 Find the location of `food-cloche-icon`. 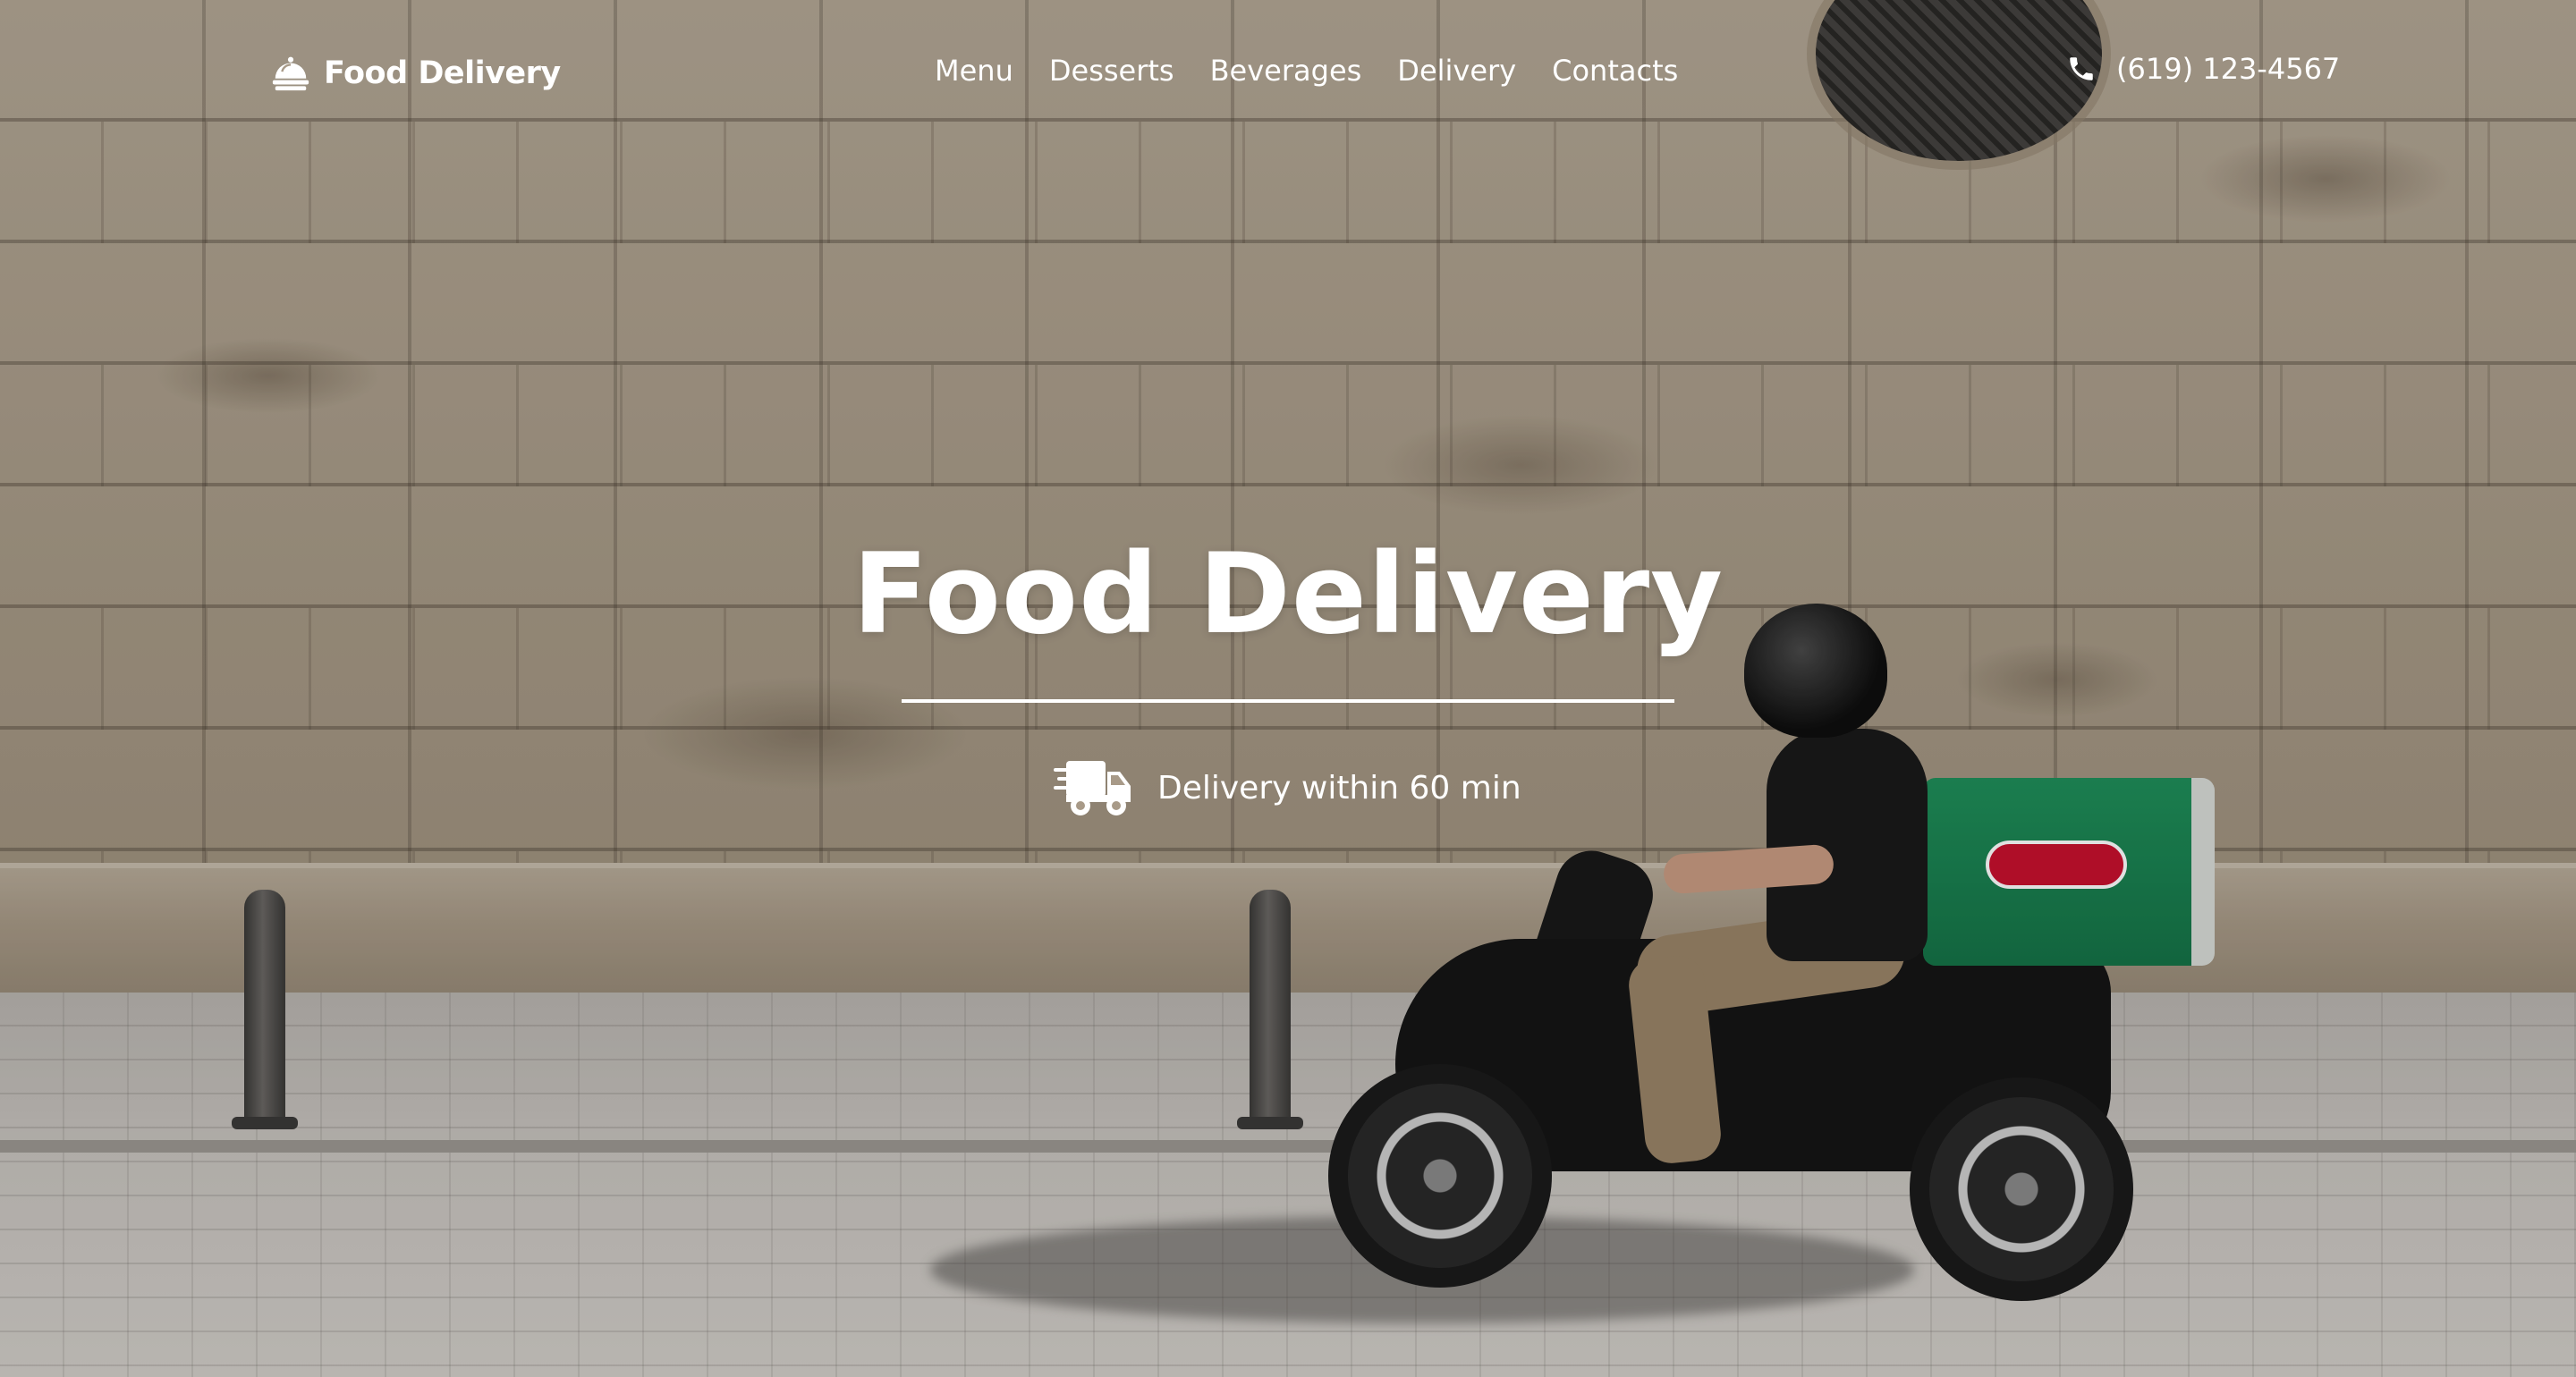

food-cloche-icon is located at coordinates (290, 73).